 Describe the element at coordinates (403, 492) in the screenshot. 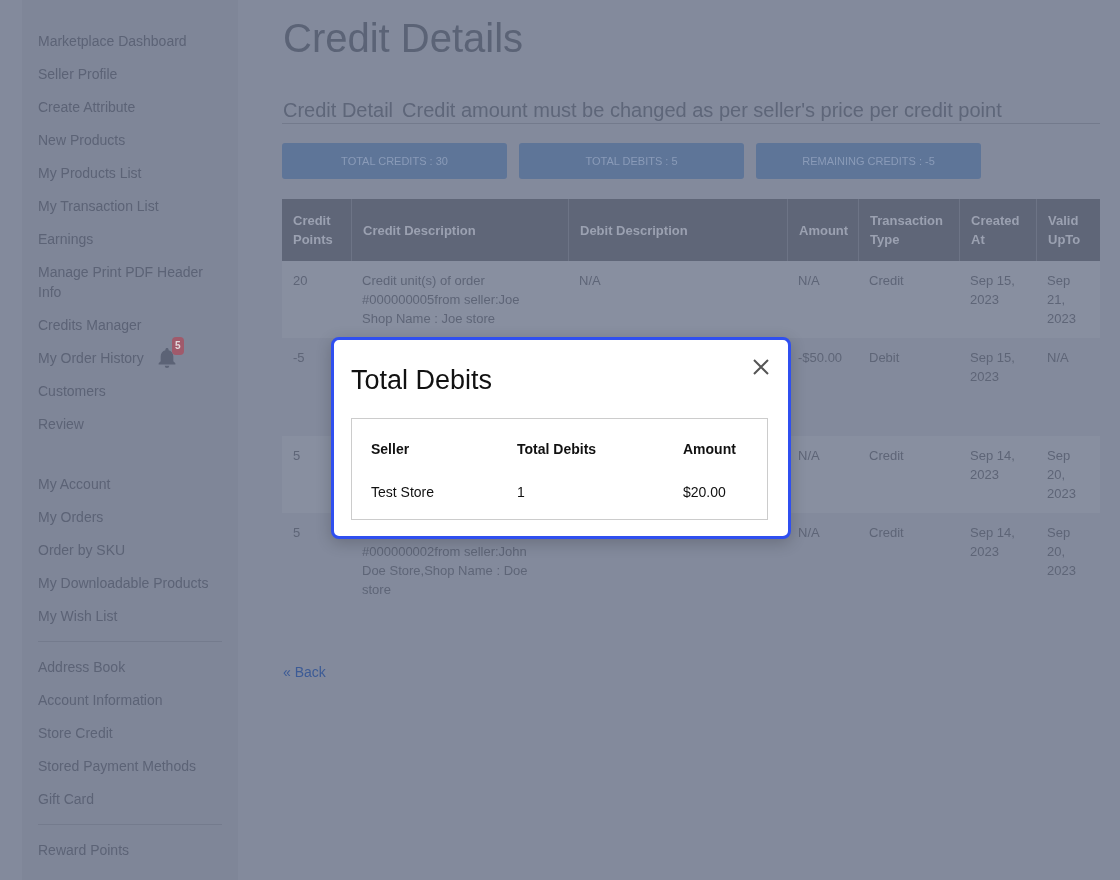

I see `table-cell: Test Store` at that location.